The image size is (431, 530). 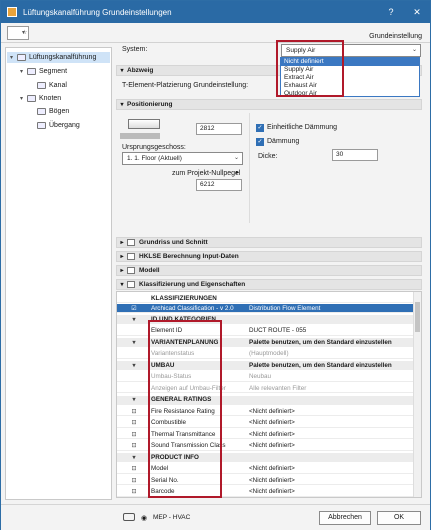 I want to click on calc-icon, so click(x=131, y=256).